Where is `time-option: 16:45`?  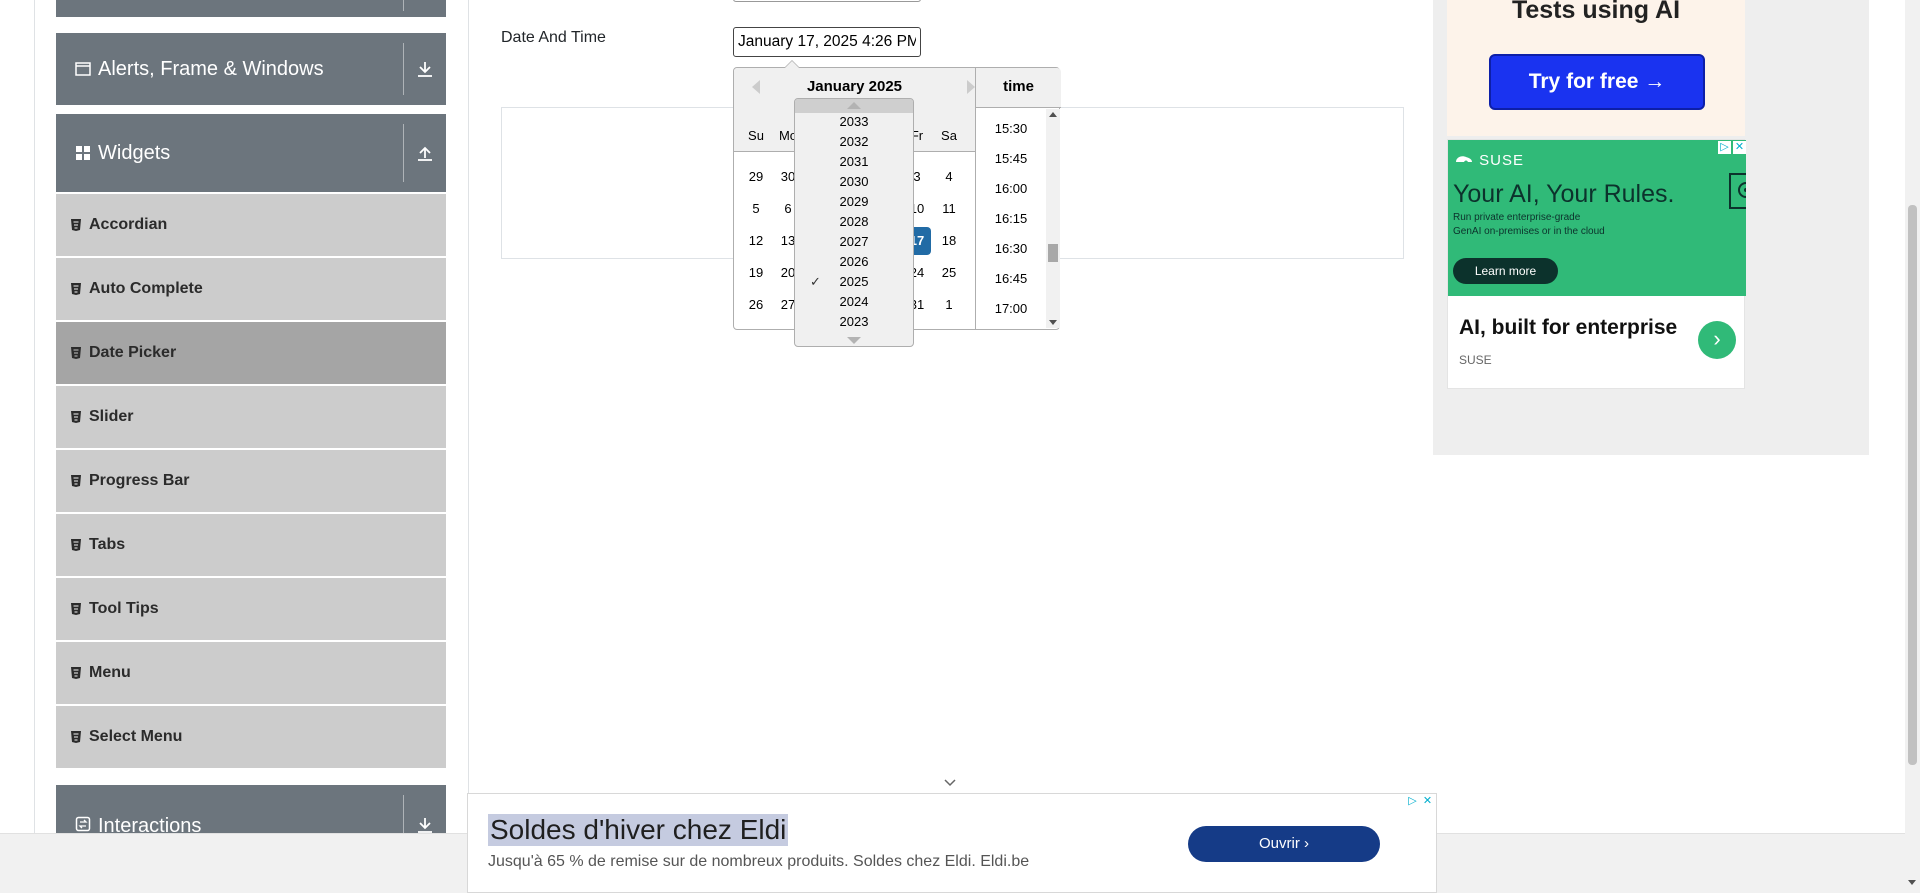
time-option: 16:45 is located at coordinates (1011, 278).